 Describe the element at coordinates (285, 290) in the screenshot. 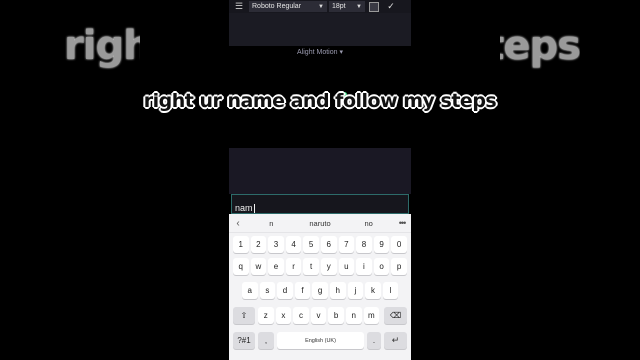

I see `key-d: d` at that location.